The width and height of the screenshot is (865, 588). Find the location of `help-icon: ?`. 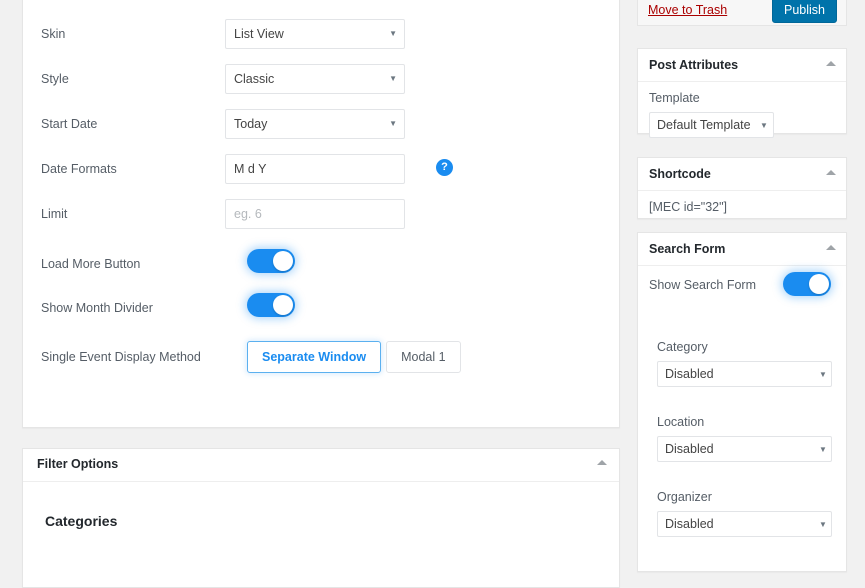

help-icon: ? is located at coordinates (444, 167).